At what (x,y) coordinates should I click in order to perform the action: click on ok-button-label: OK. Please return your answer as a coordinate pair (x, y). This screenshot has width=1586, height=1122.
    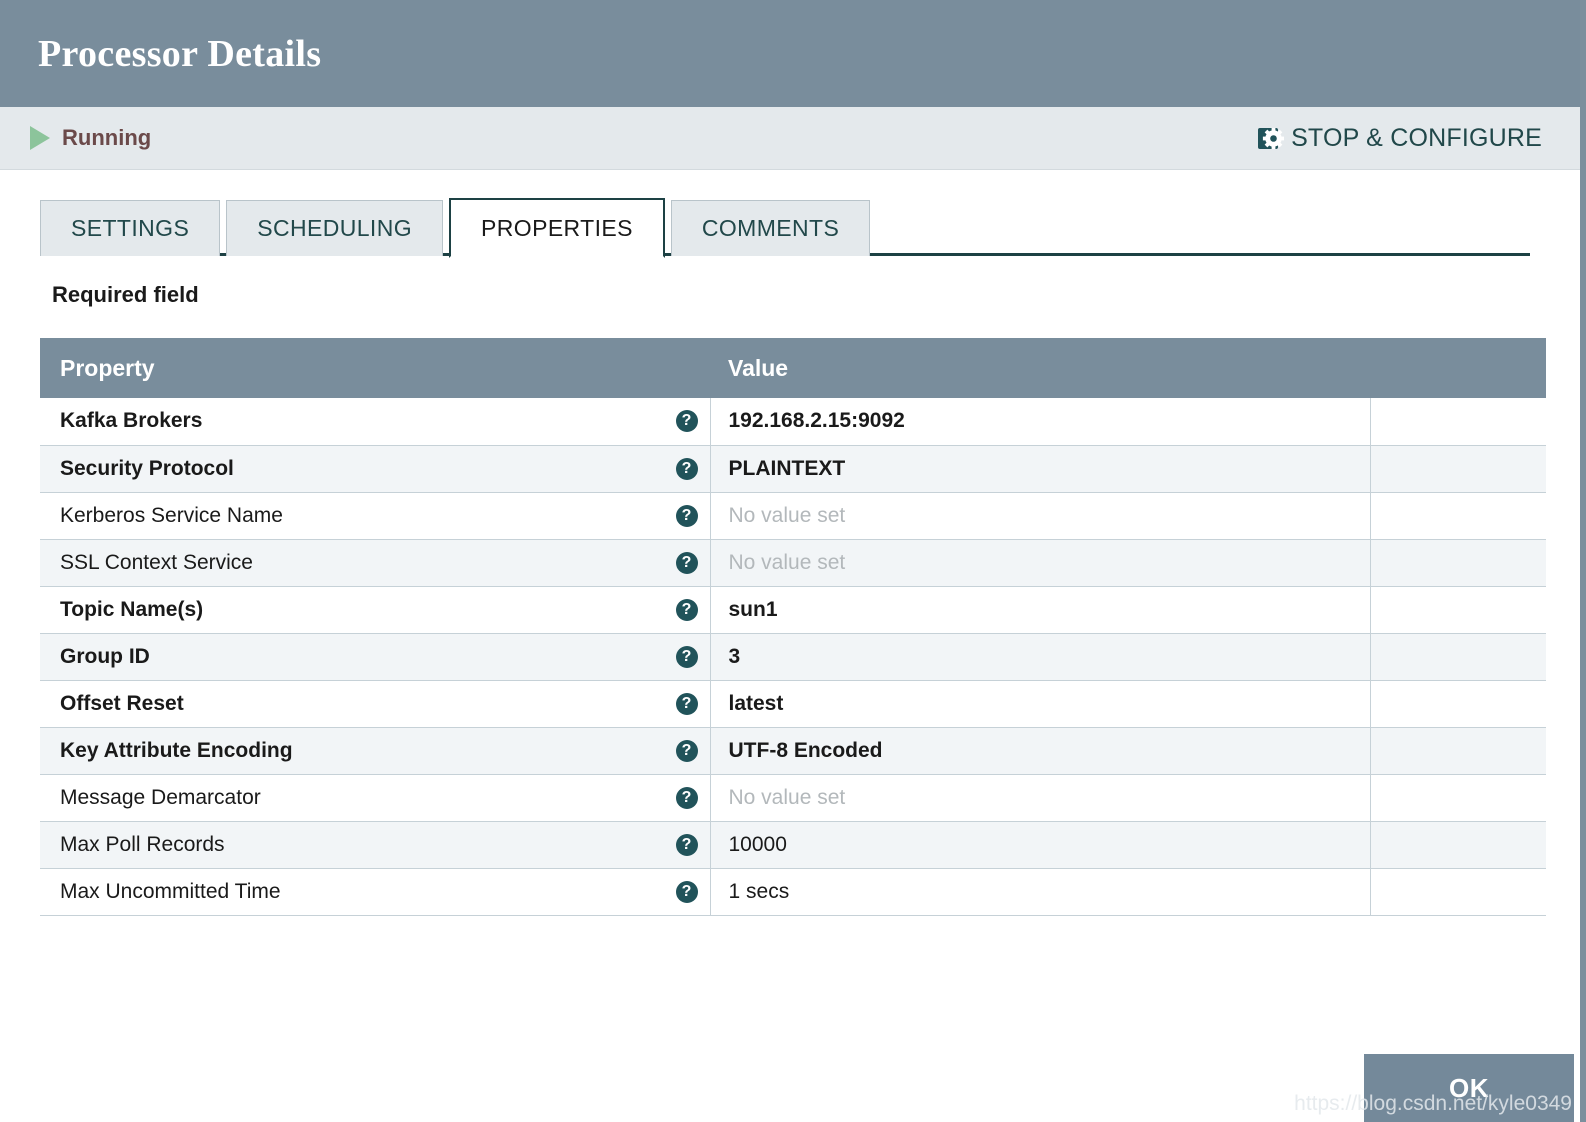
    Looking at the image, I should click on (1469, 1087).